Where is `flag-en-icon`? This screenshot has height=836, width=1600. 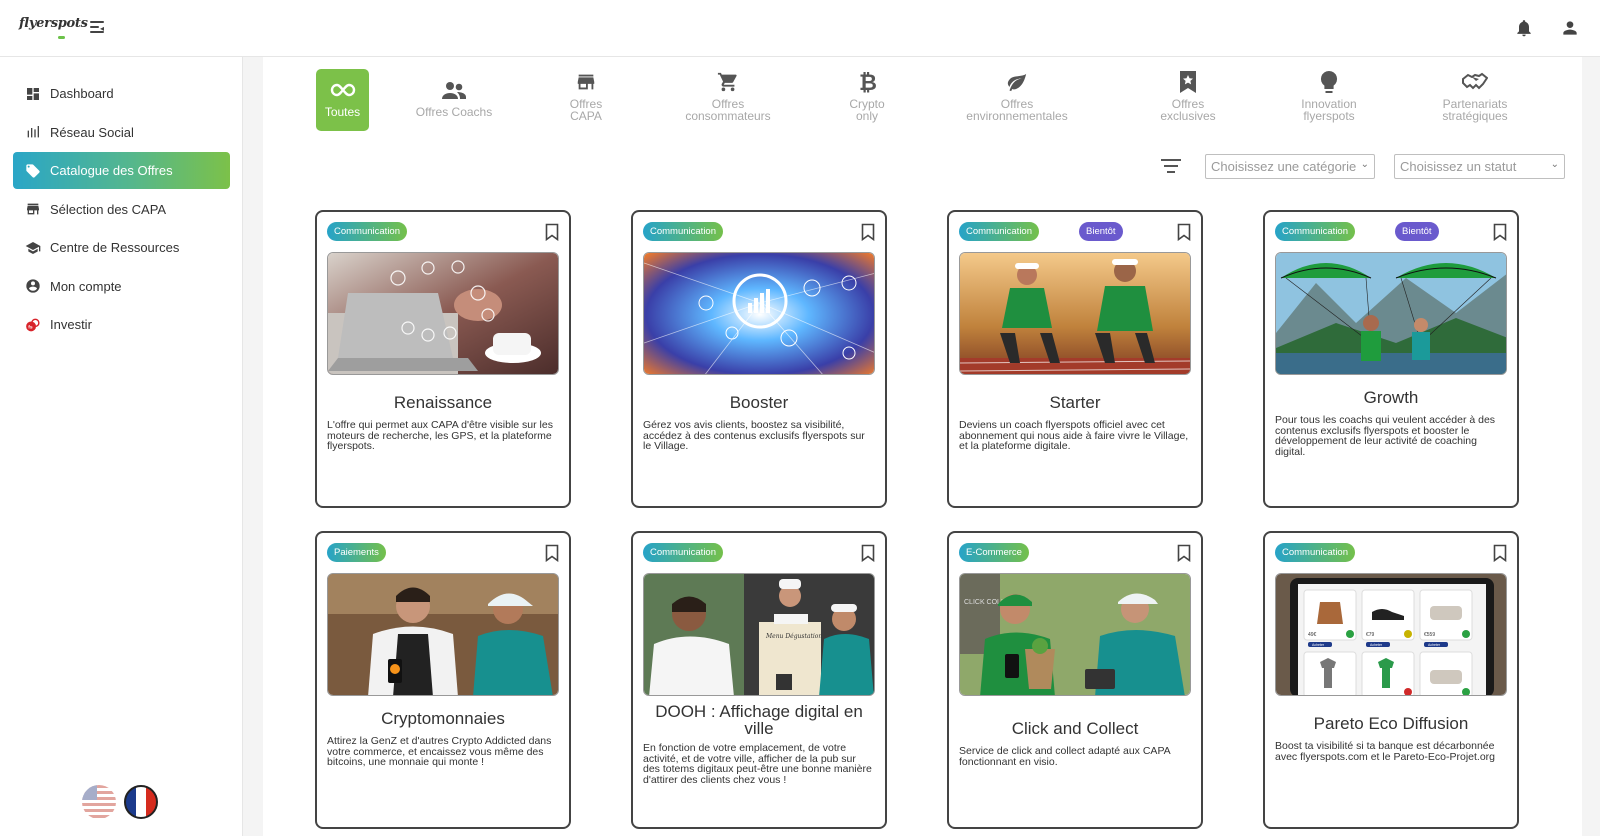
flag-en-icon is located at coordinates (99, 802).